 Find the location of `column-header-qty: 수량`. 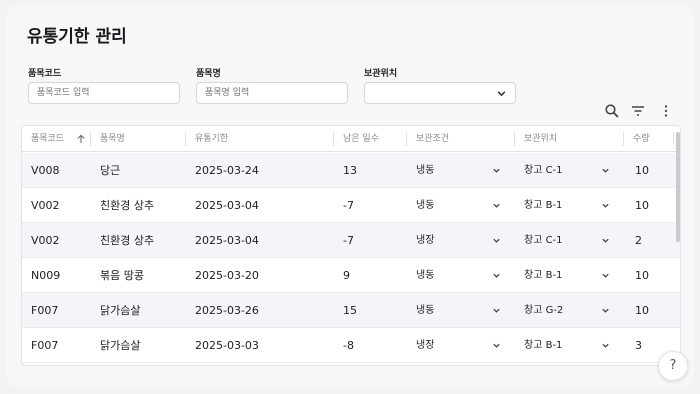

column-header-qty: 수량 is located at coordinates (641, 139).